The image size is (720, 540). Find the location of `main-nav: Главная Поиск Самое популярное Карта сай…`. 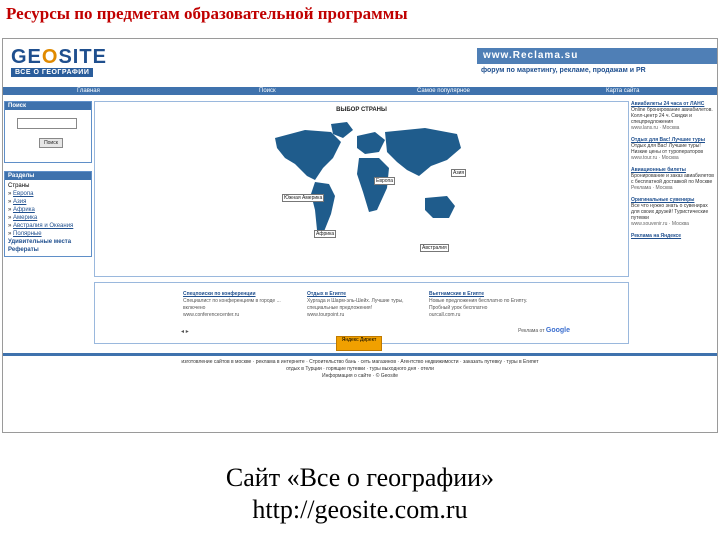

main-nav: Главная Поиск Самое популярное Карта сай… is located at coordinates (360, 91).